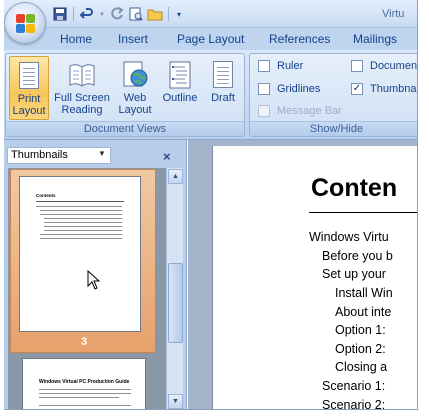 The width and height of the screenshot is (429, 418). What do you see at coordinates (349, 237) in the screenshot?
I see `toc-entry: Windows Virtu` at bounding box center [349, 237].